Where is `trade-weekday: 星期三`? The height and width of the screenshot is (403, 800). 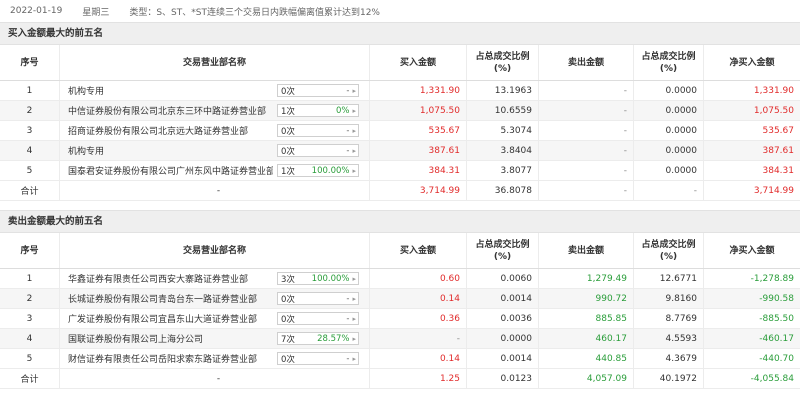 trade-weekday: 星期三 is located at coordinates (96, 12).